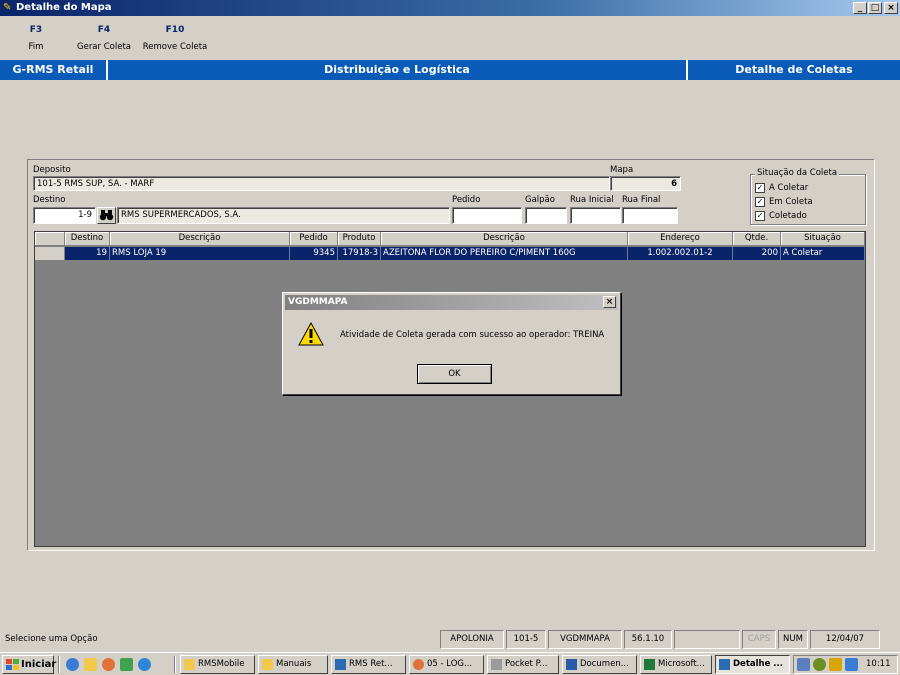 This screenshot has width=900, height=675. Describe the element at coordinates (878, 664) in the screenshot. I see `clock: 10:11` at that location.